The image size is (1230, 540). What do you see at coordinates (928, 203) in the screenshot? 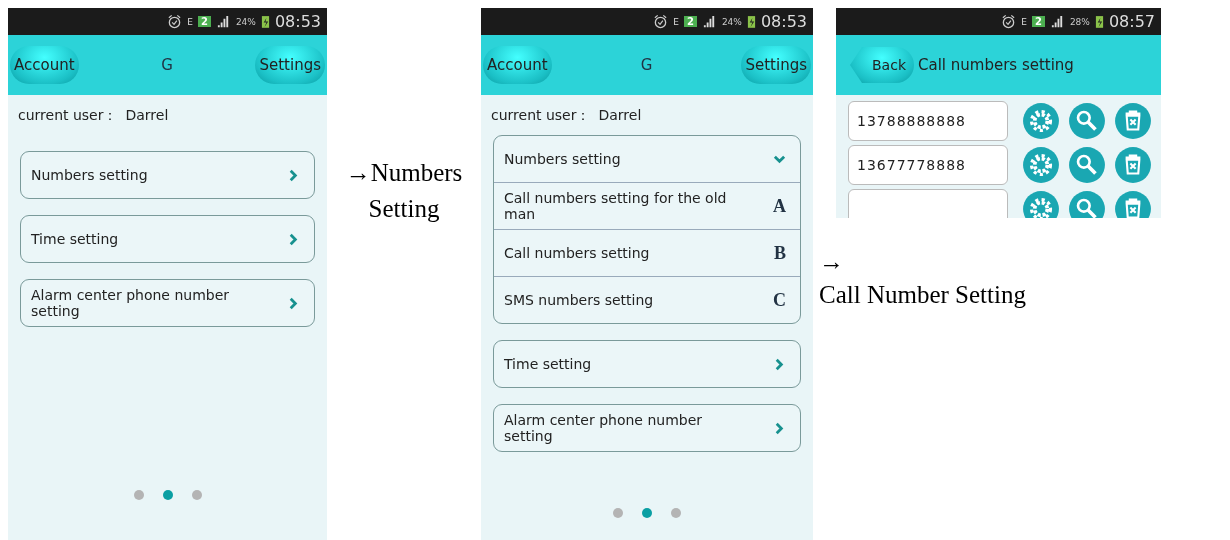
I see `number-field` at bounding box center [928, 203].